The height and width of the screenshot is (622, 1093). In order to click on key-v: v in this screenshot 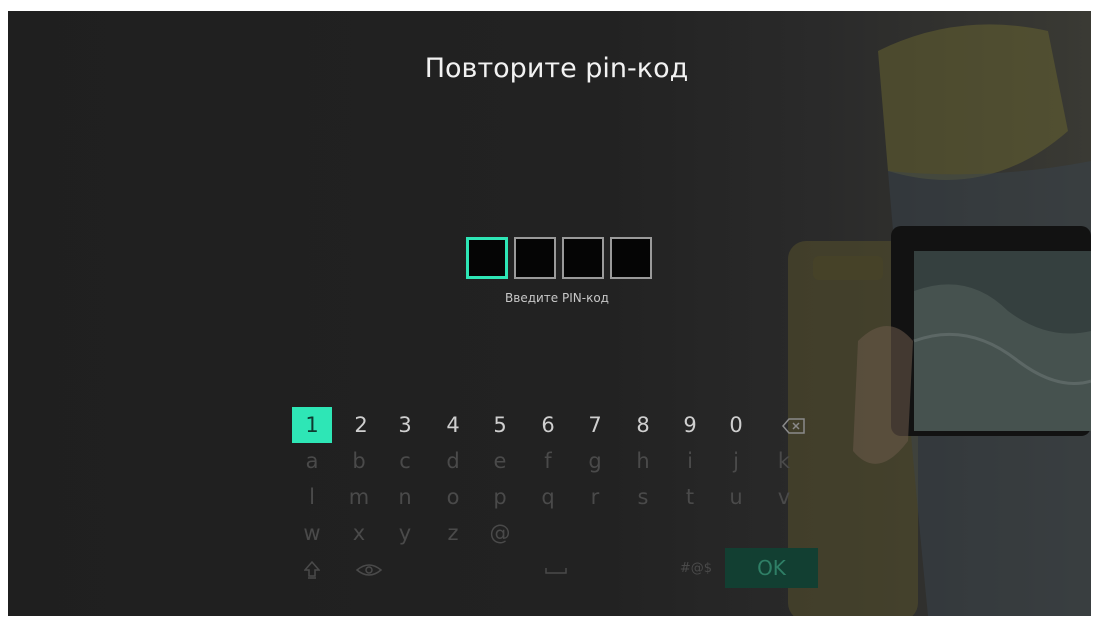, I will do `click(784, 497)`.